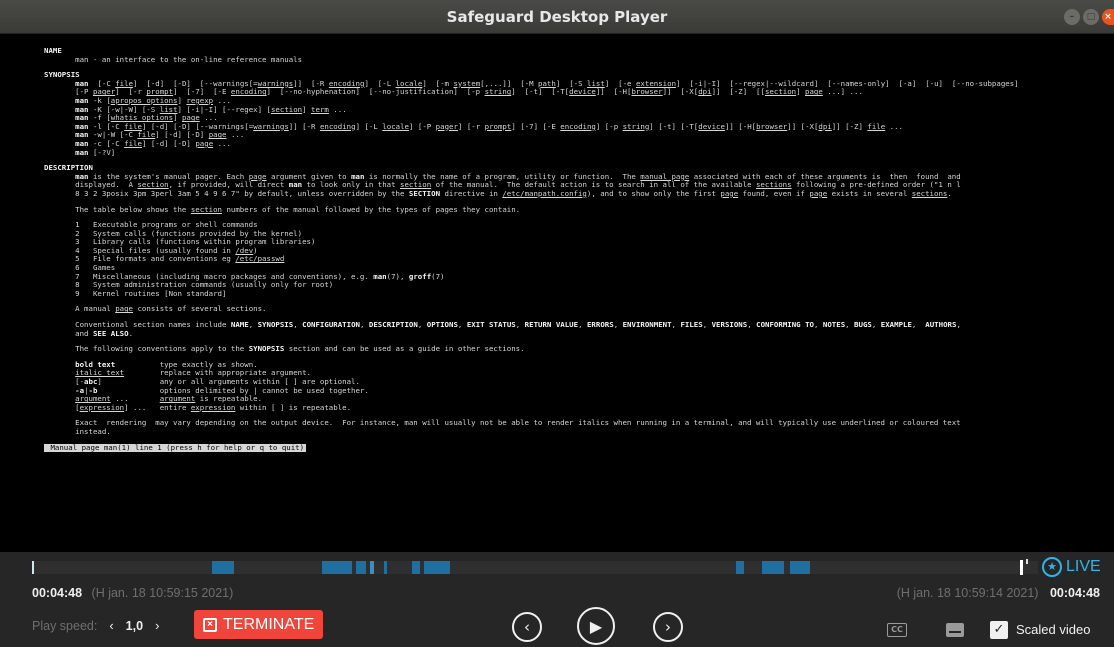 The height and width of the screenshot is (647, 1114). What do you see at coordinates (498, 126) in the screenshot?
I see `terminal-text: prompt` at bounding box center [498, 126].